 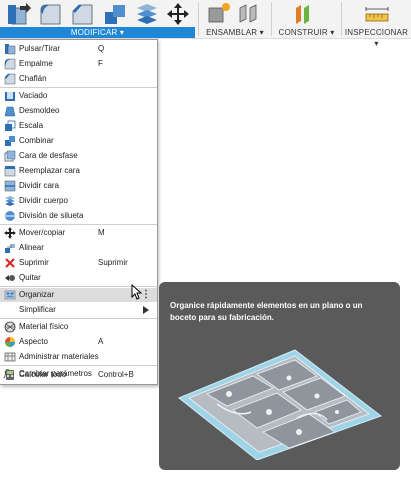 What do you see at coordinates (40, 48) in the screenshot?
I see `menu-item-label: Pulsar/Tirar` at bounding box center [40, 48].